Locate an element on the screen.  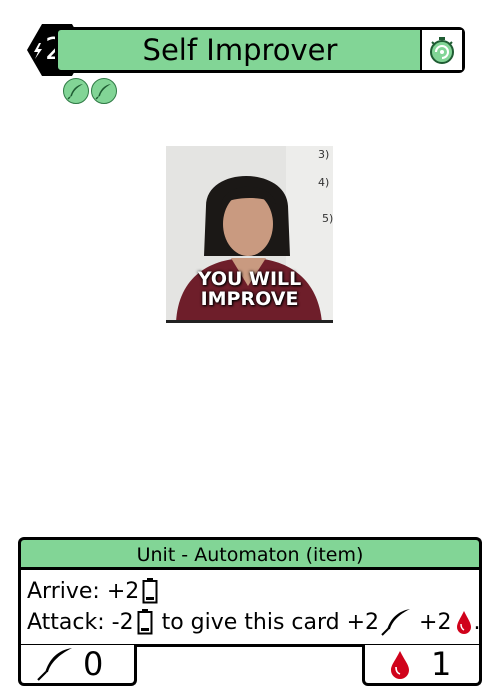
health-stat: 1 is located at coordinates (422, 665).